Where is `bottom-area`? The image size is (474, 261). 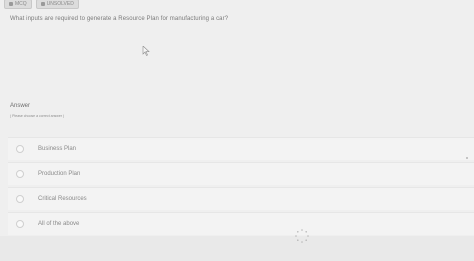
bottom-area is located at coordinates (237, 248).